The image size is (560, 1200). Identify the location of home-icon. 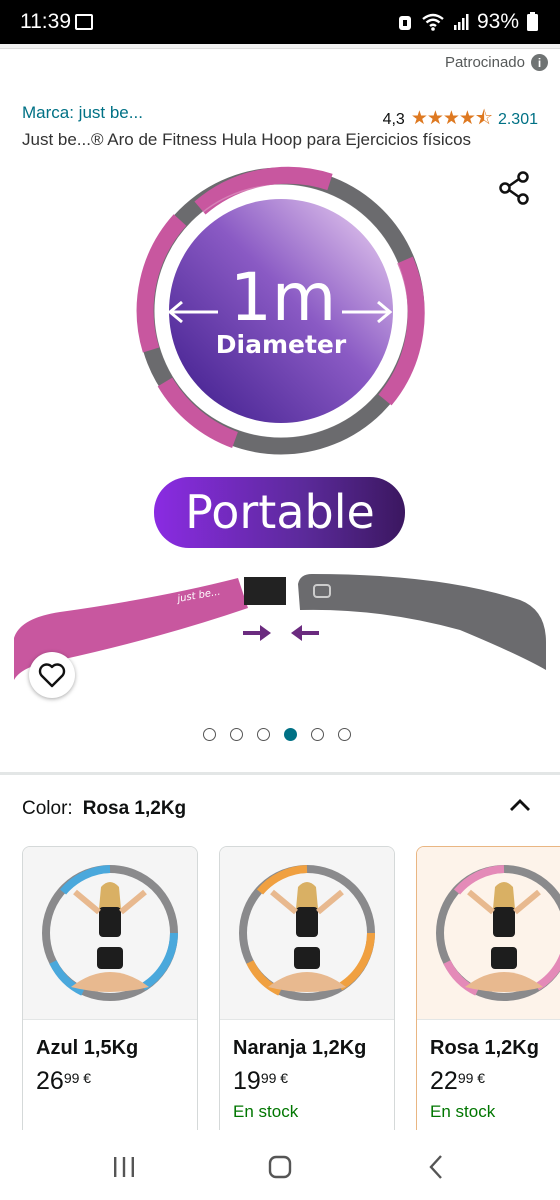
(280, 1167).